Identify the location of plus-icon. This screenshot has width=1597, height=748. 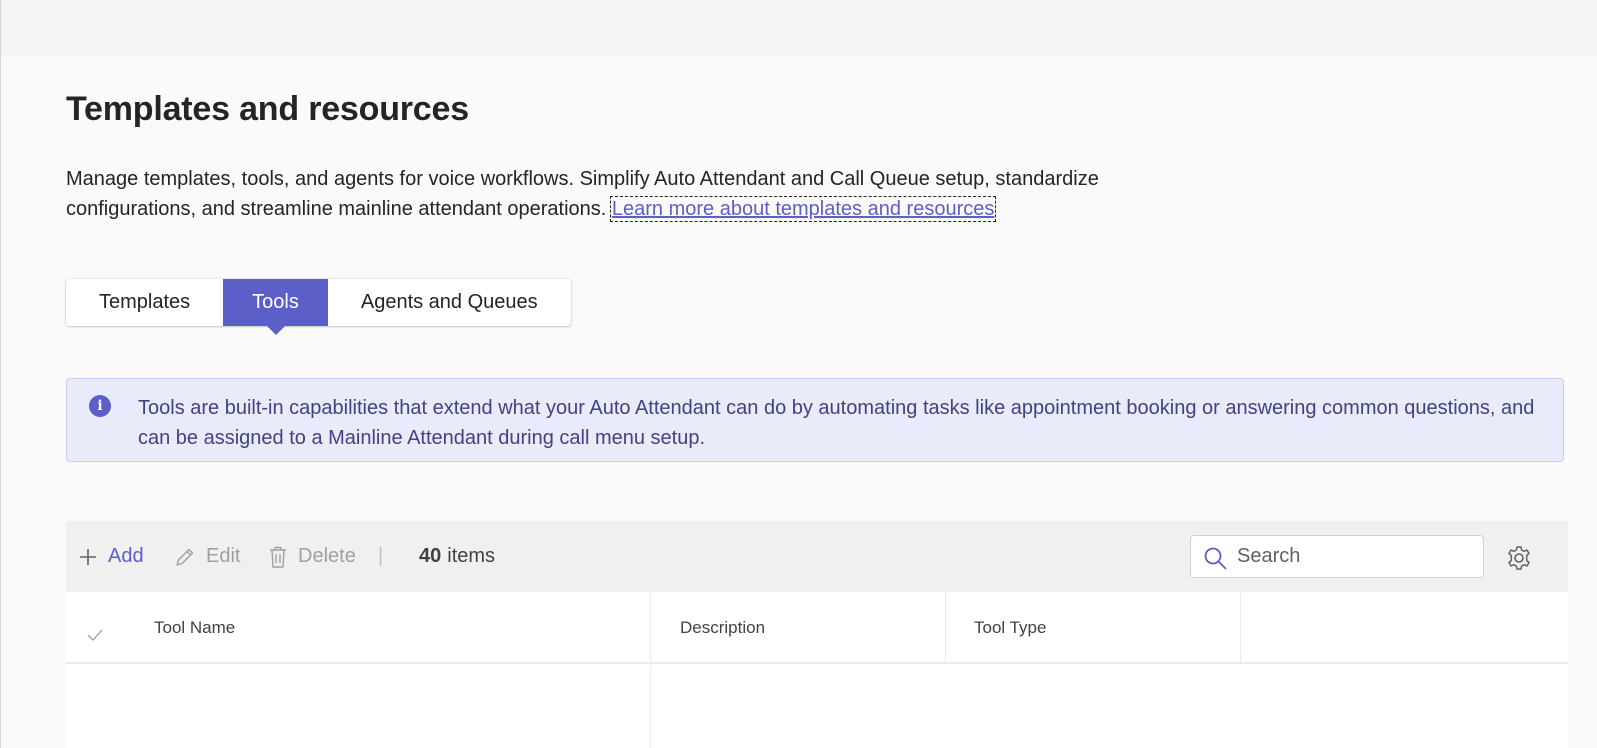
(88, 556).